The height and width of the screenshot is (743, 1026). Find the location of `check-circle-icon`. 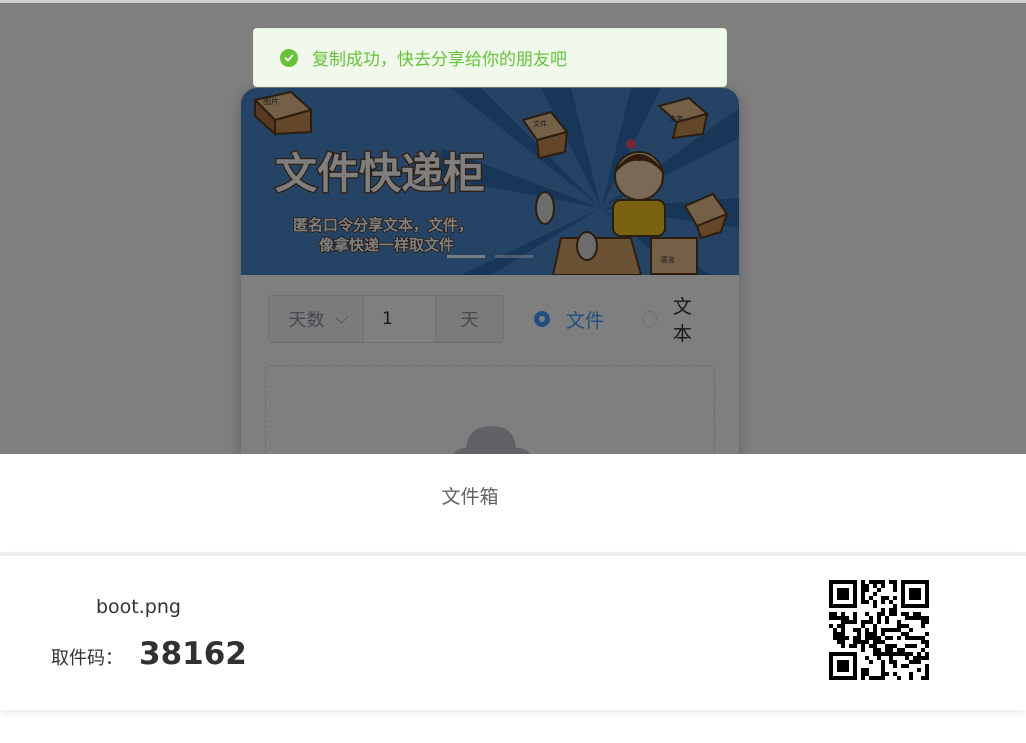

check-circle-icon is located at coordinates (289, 57).